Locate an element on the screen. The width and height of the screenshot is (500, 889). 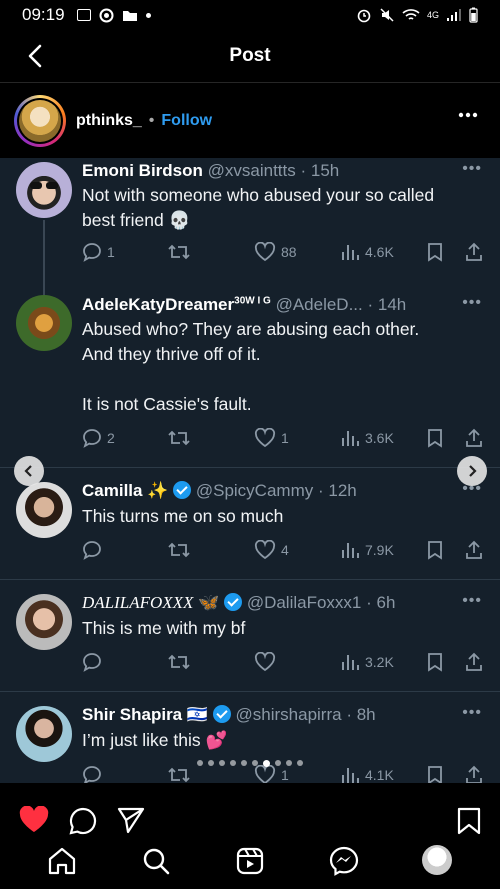
save-bookmark-icon is located at coordinates (469, 821).